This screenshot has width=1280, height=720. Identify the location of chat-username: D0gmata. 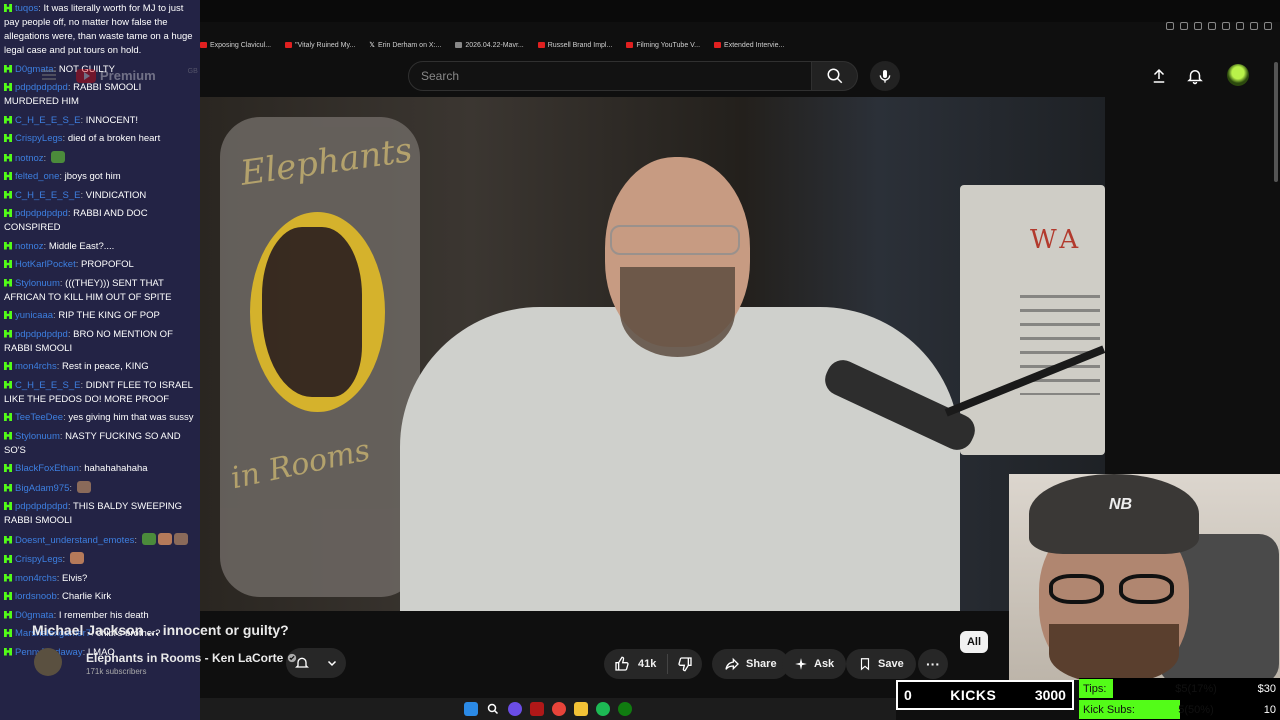
(34, 615).